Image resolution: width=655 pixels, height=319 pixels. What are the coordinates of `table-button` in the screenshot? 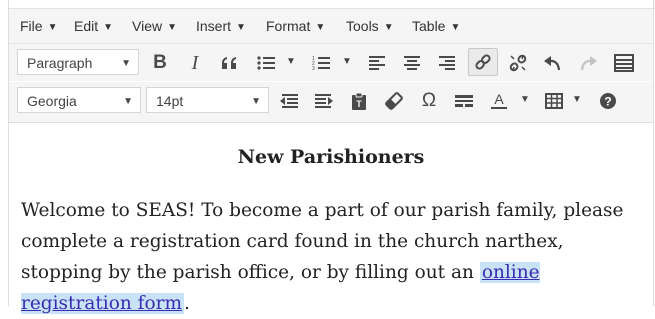 It's located at (554, 101).